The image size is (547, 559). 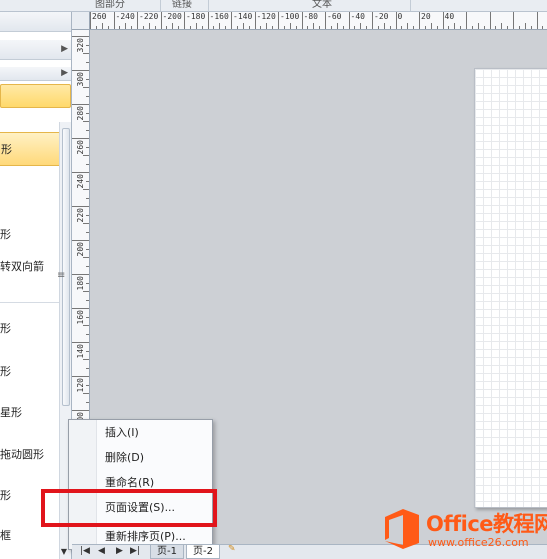 What do you see at coordinates (22, 266) in the screenshot?
I see `shape-item-label: 转双向箭` at bounding box center [22, 266].